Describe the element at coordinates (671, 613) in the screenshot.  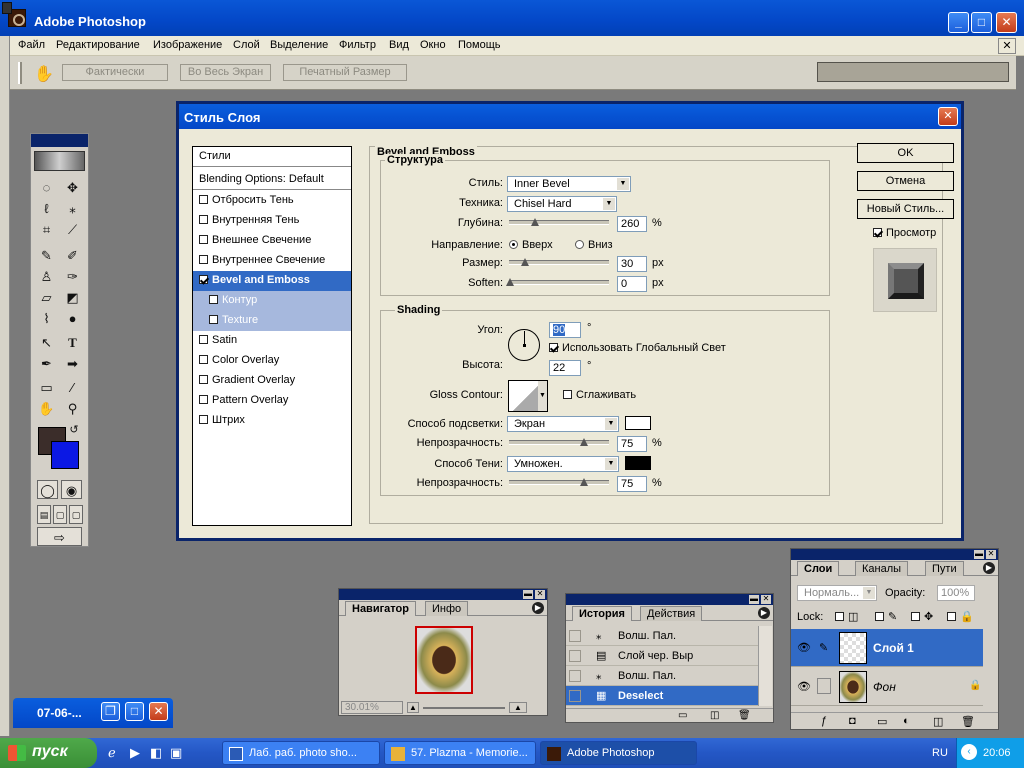
I see `tab-actions: Действия` at that location.